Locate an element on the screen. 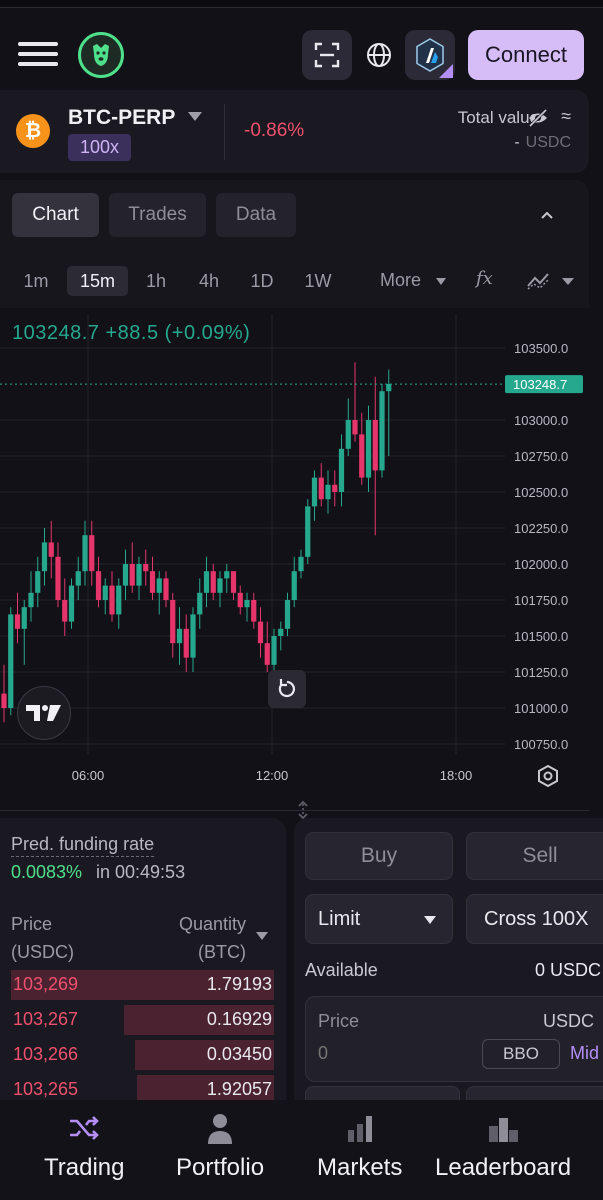 This screenshot has width=603, height=1200. price-column-header: Price (USDC) is located at coordinates (42, 938).